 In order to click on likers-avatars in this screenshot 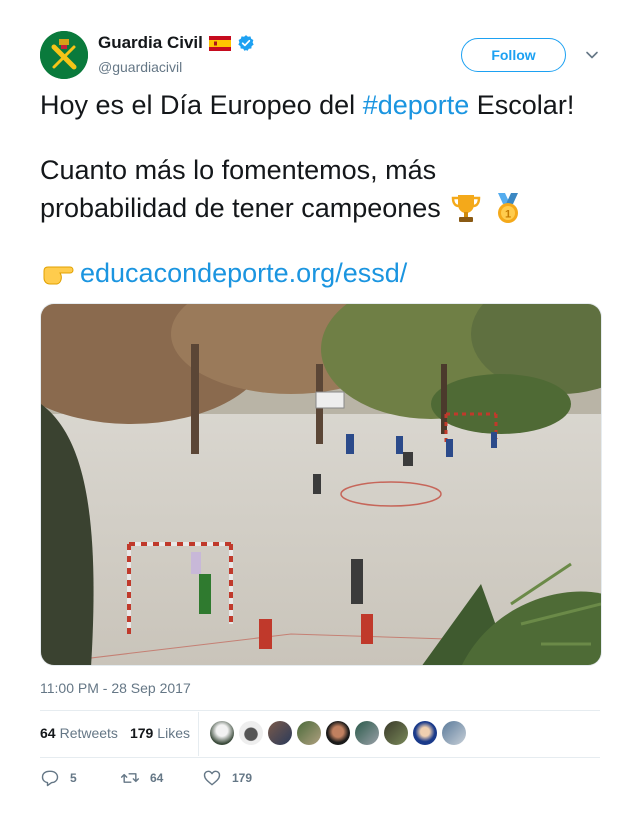, I will do `click(338, 733)`.